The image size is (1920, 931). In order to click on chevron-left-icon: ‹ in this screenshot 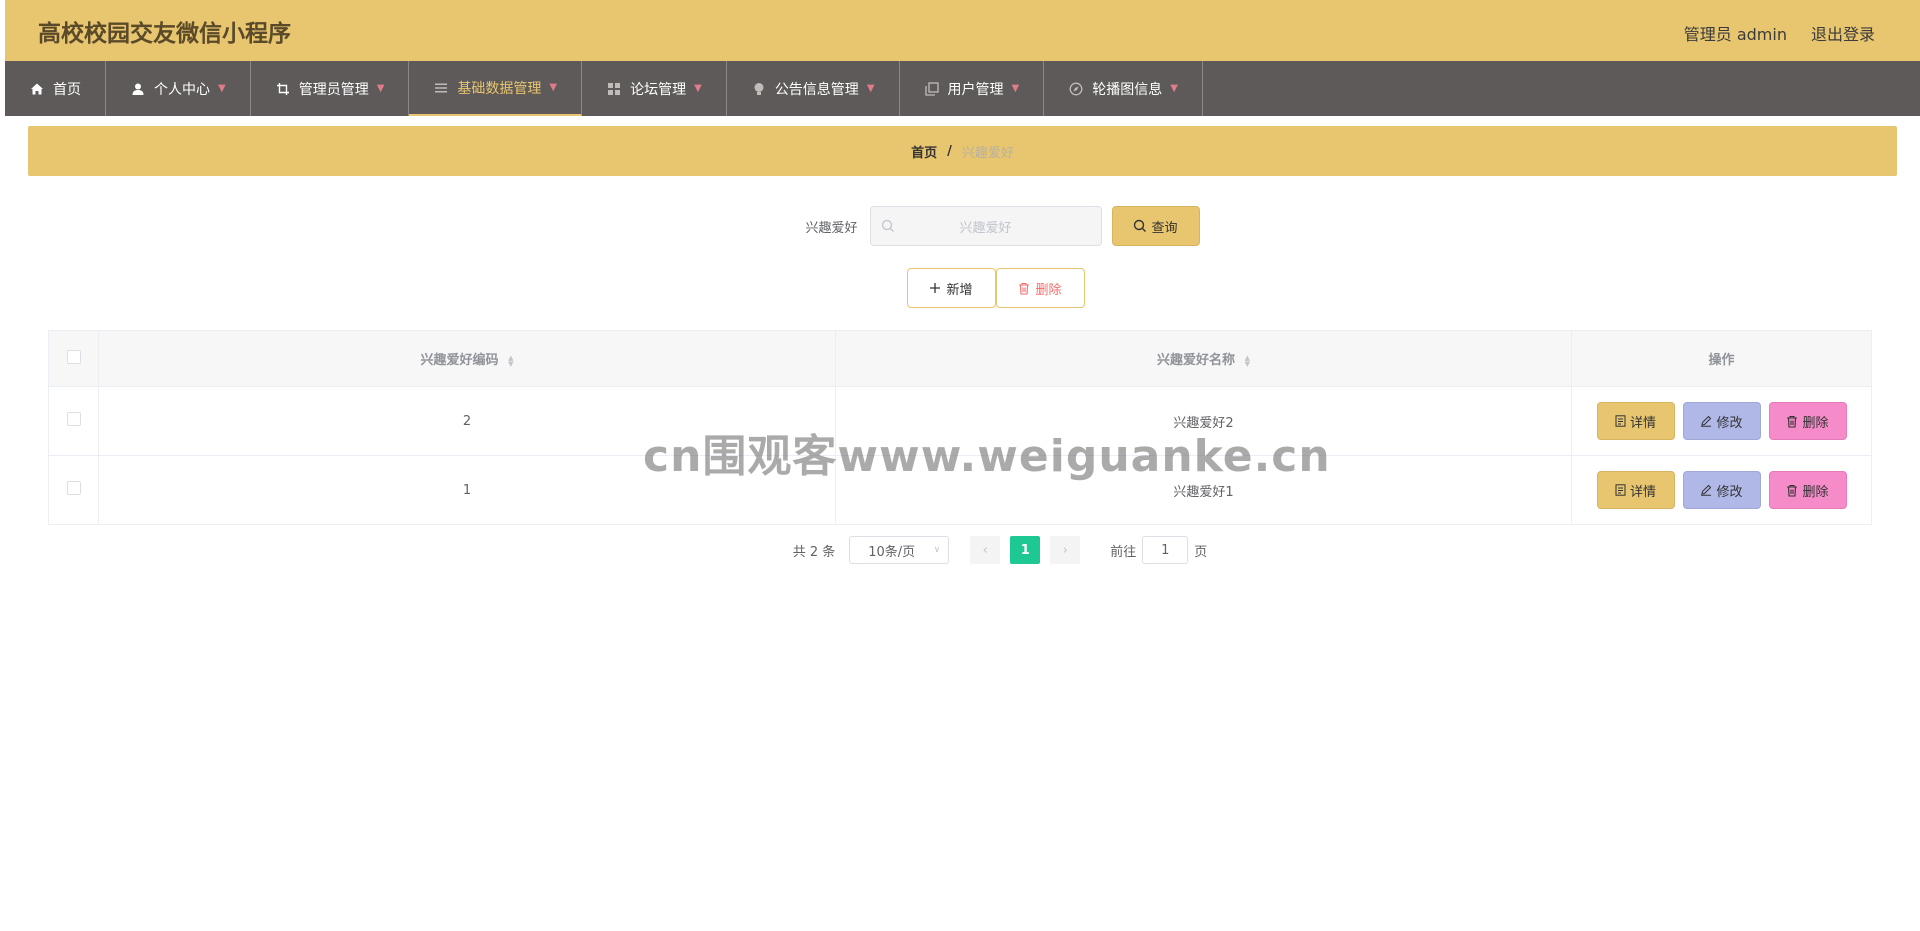, I will do `click(985, 550)`.